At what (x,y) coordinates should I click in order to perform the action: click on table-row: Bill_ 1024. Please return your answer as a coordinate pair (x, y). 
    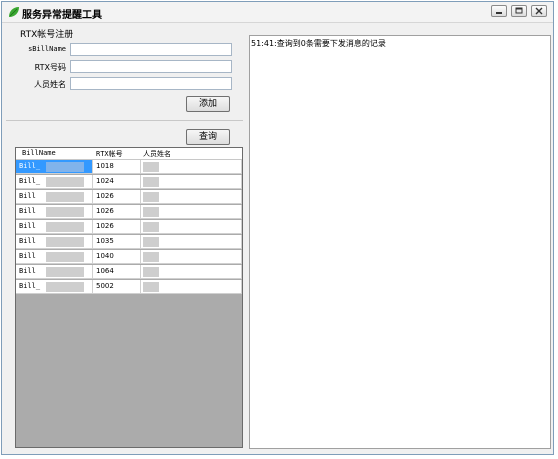
    Looking at the image, I should click on (129, 182).